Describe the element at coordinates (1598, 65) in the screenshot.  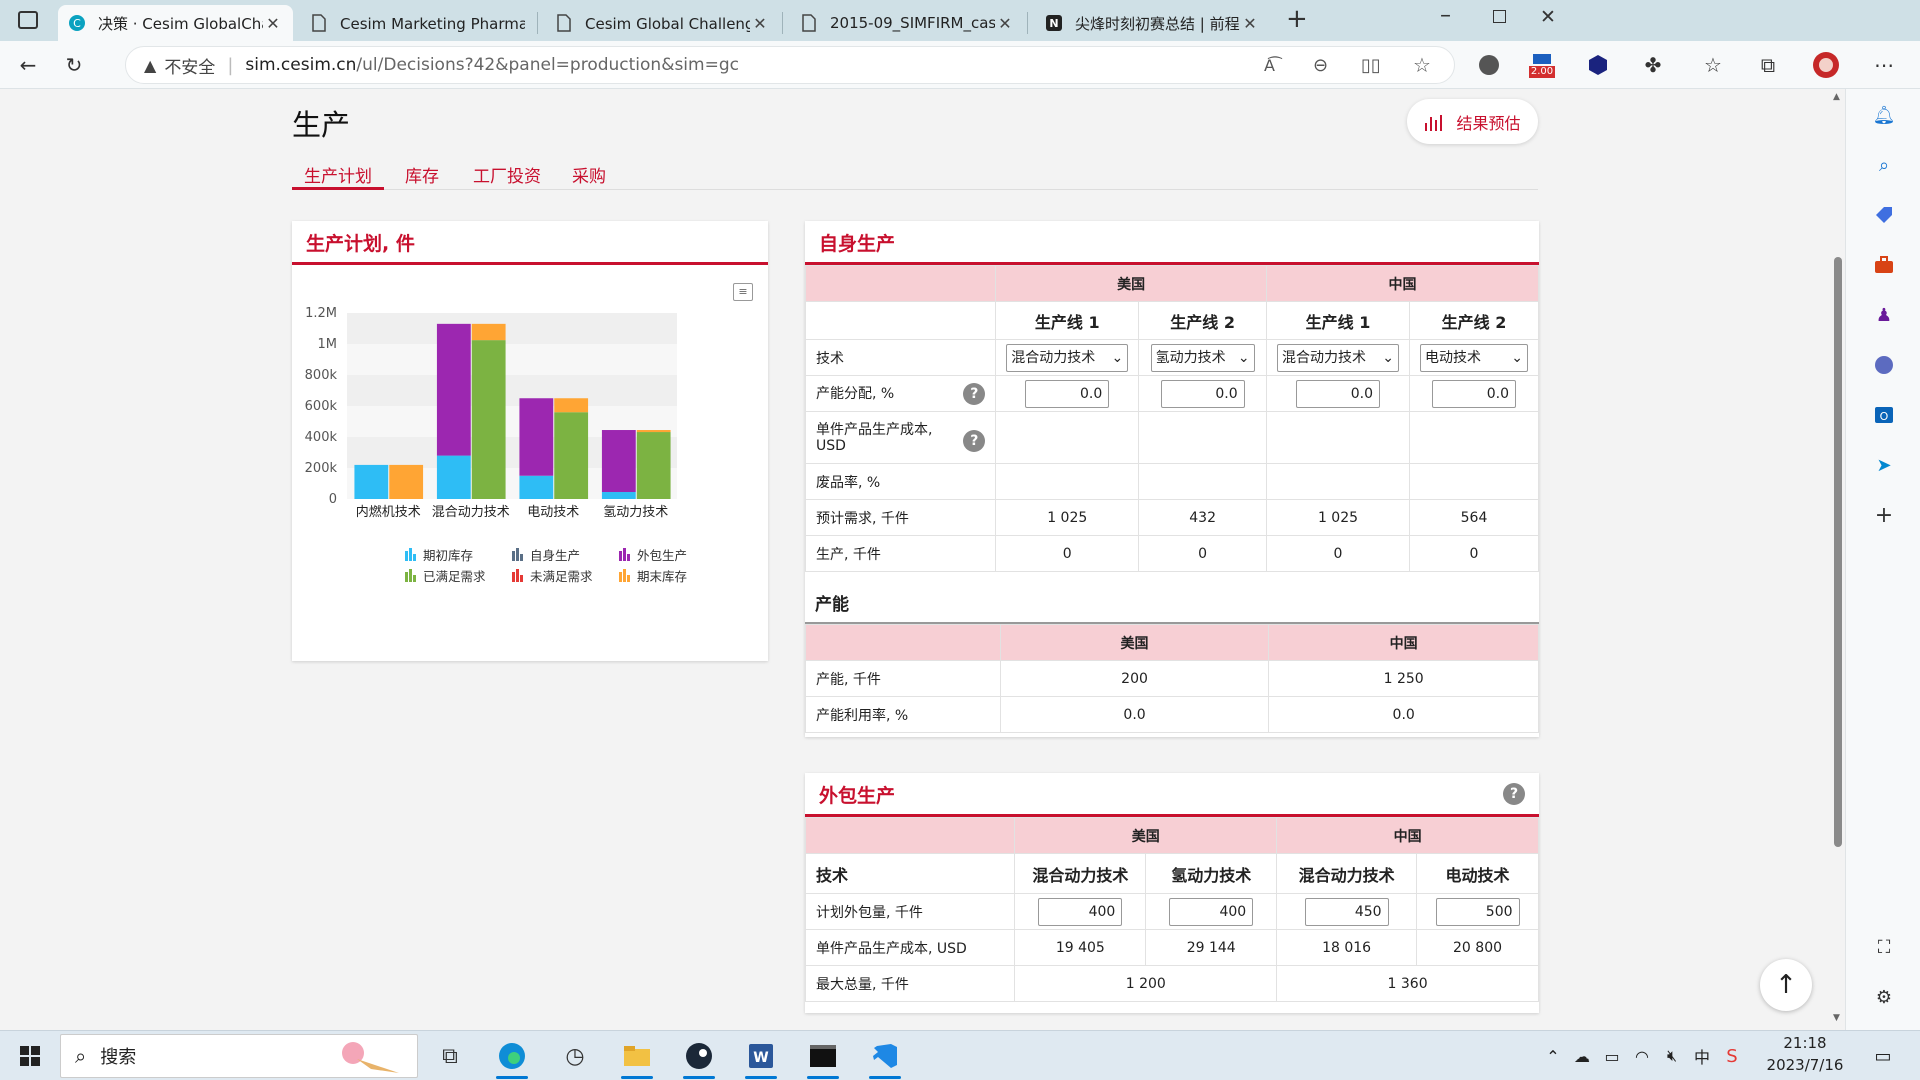
I see `hexagon-extension-icon` at that location.